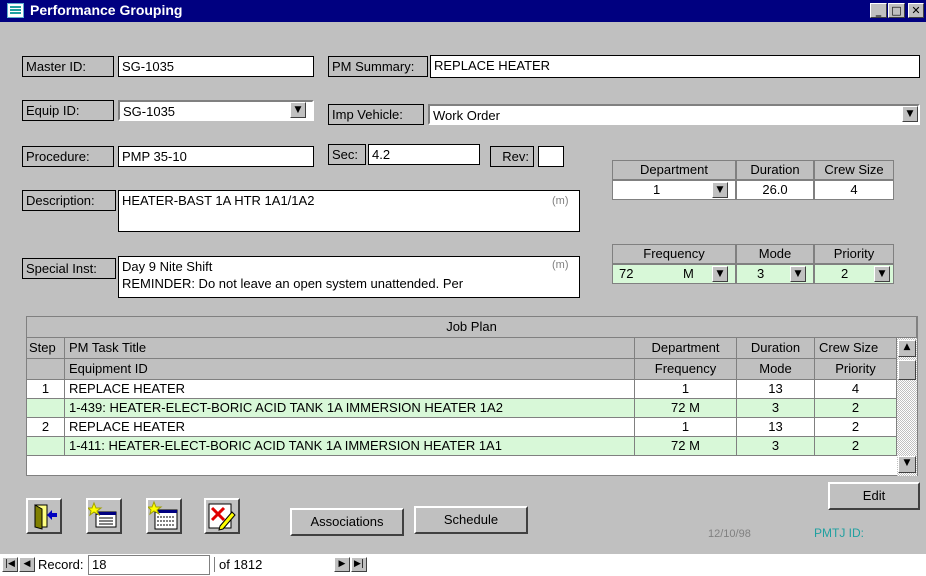  Describe the element at coordinates (686, 369) in the screenshot. I see `frequency-column-header: Frequency` at that location.